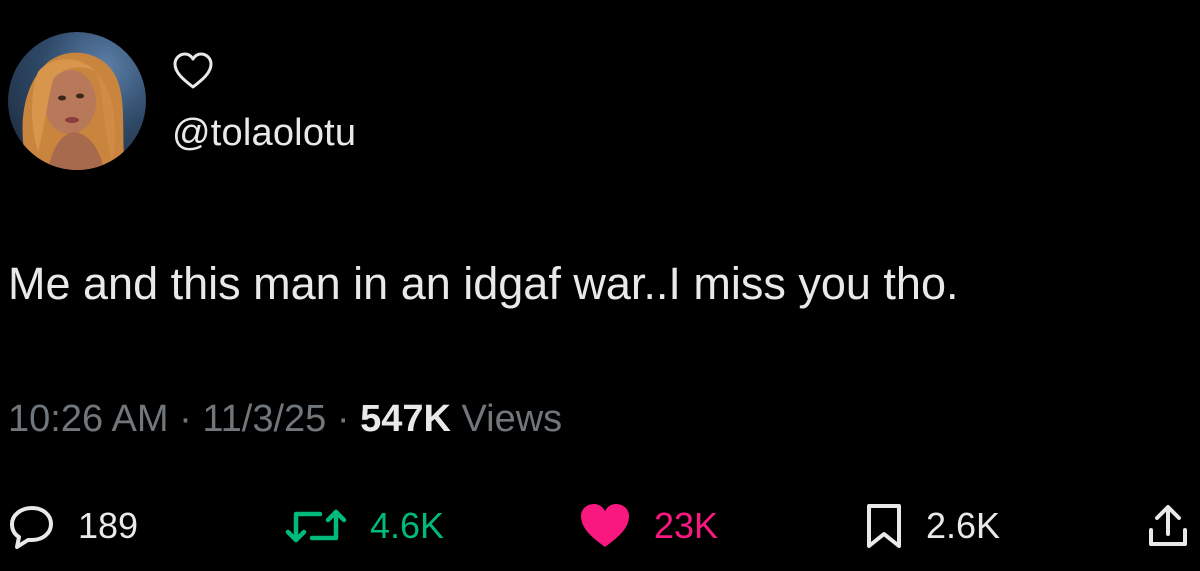 This screenshot has width=1200, height=571. Describe the element at coordinates (264, 133) in the screenshot. I see `author-handle: @tolaolotu` at that location.